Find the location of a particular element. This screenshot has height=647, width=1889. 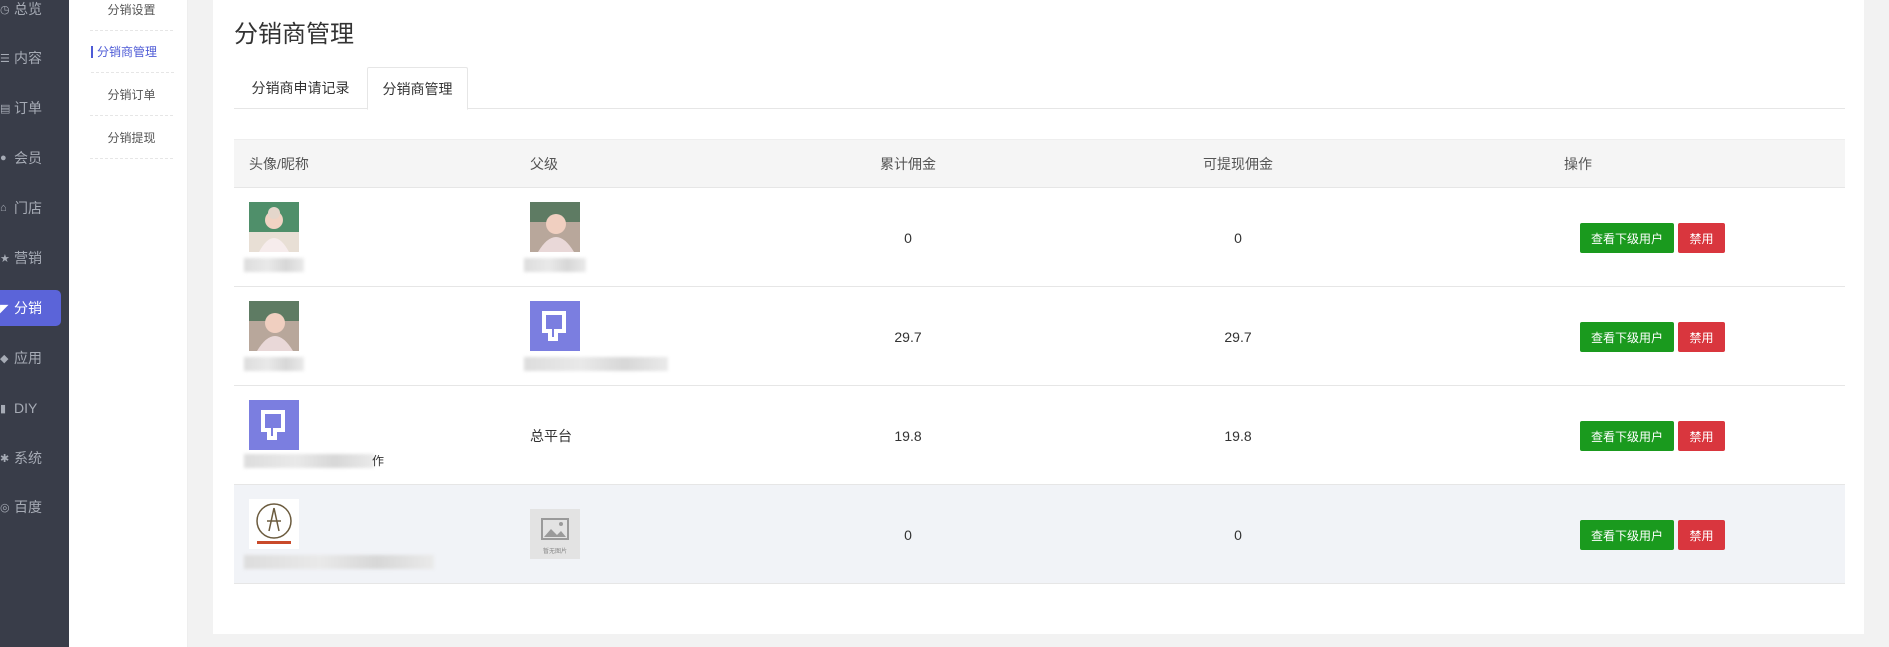

col-parent: 父级 is located at coordinates (544, 164).